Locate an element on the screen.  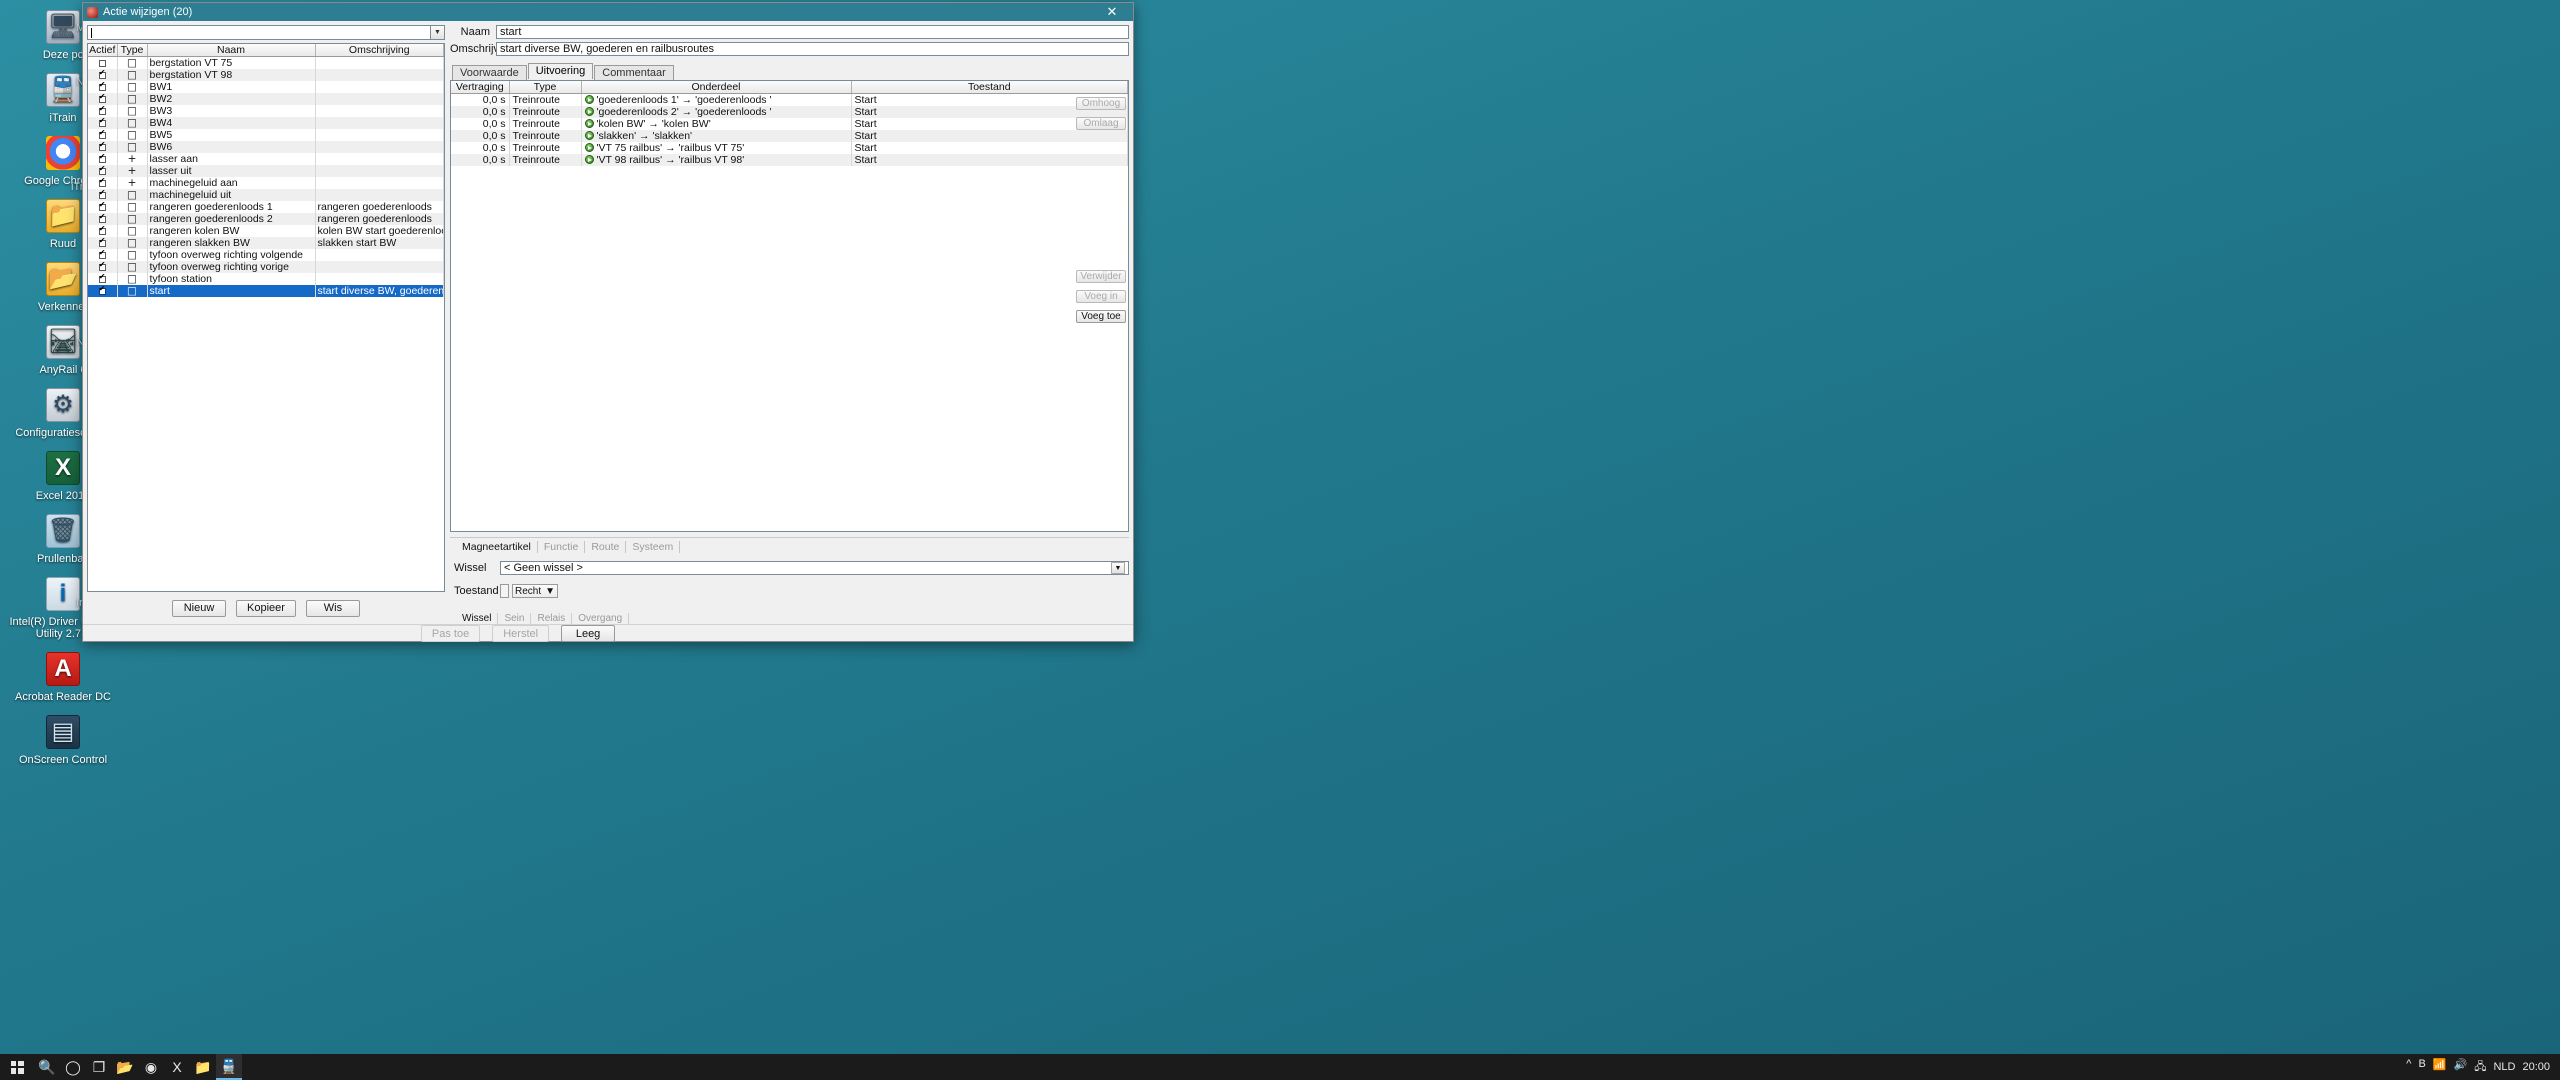
task-search: 🔍 is located at coordinates (47, 1067).